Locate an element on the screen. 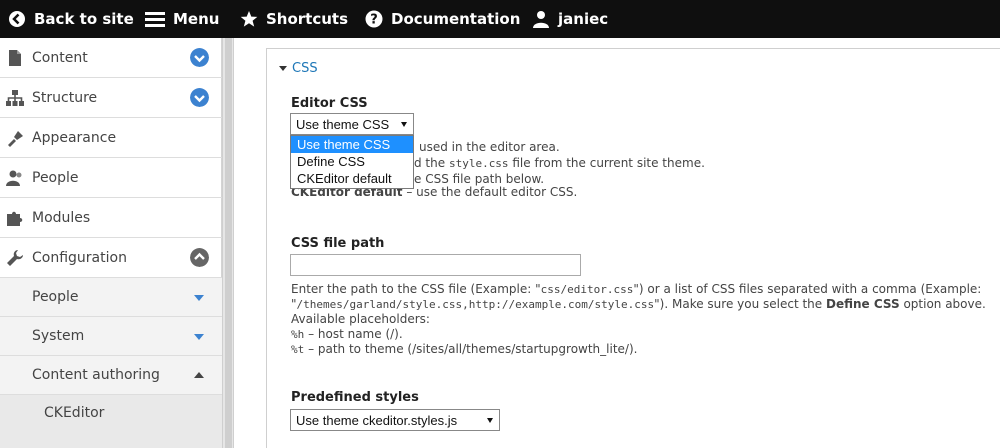 The image size is (1000, 448). css-file-path-input is located at coordinates (435, 265).